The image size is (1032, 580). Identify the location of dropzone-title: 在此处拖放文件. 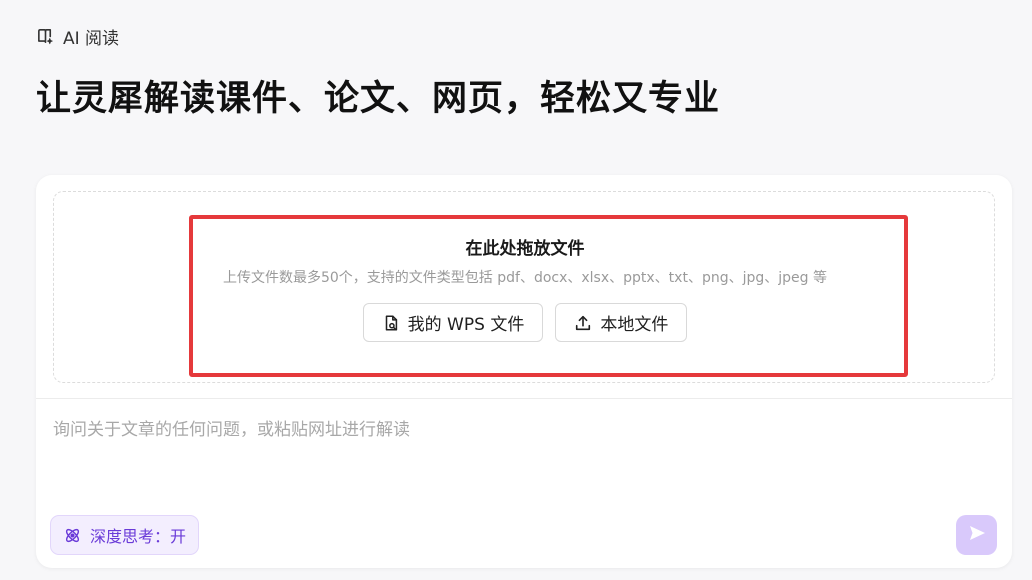
(525, 249).